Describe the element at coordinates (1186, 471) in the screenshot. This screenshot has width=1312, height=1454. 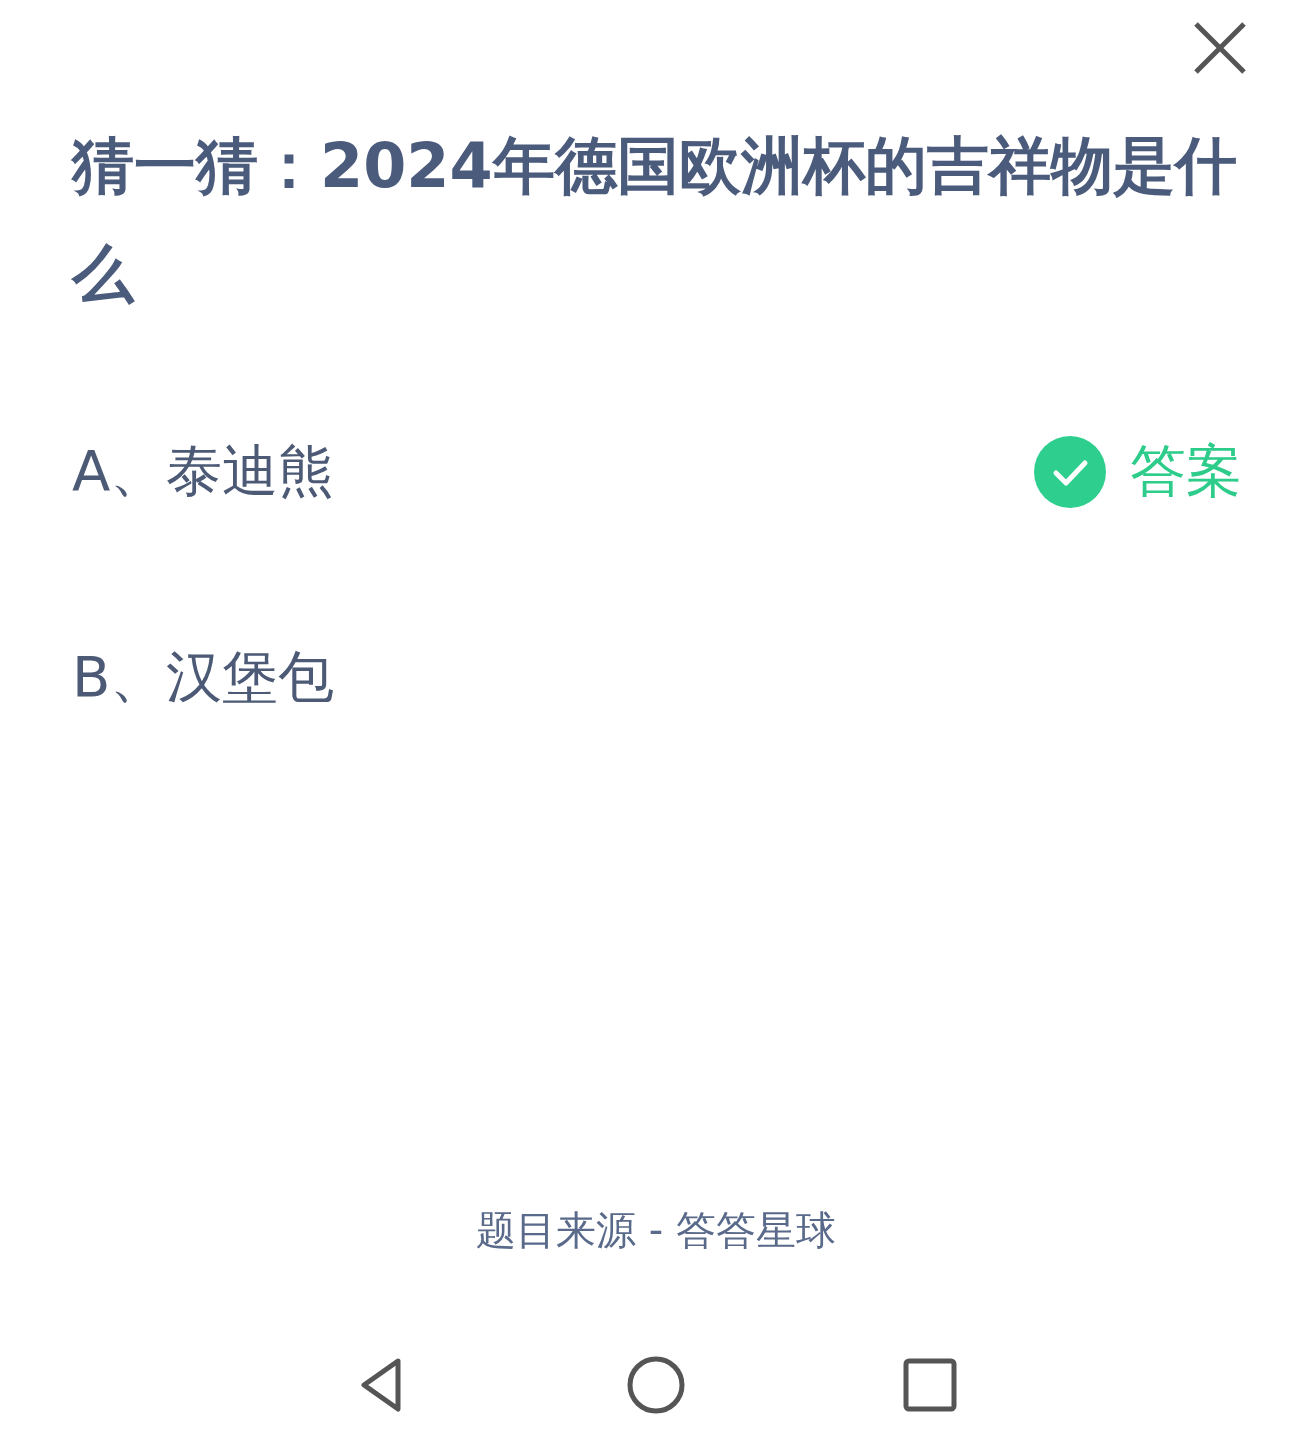
I see `answer-label: 答案` at that location.